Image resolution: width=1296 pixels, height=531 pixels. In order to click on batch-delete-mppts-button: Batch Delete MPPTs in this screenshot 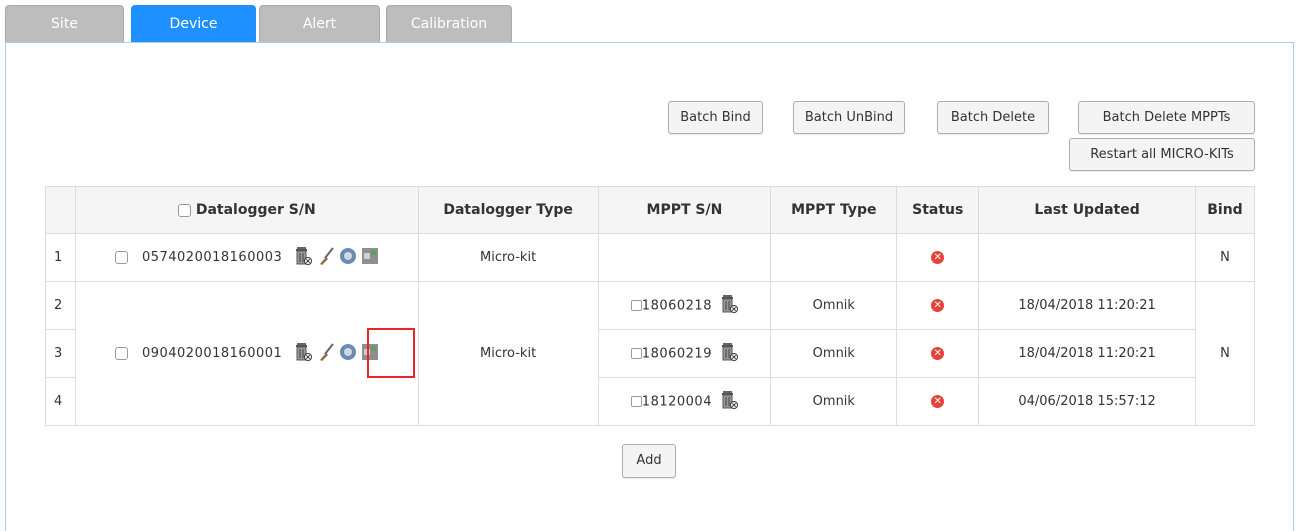, I will do `click(1166, 117)`.